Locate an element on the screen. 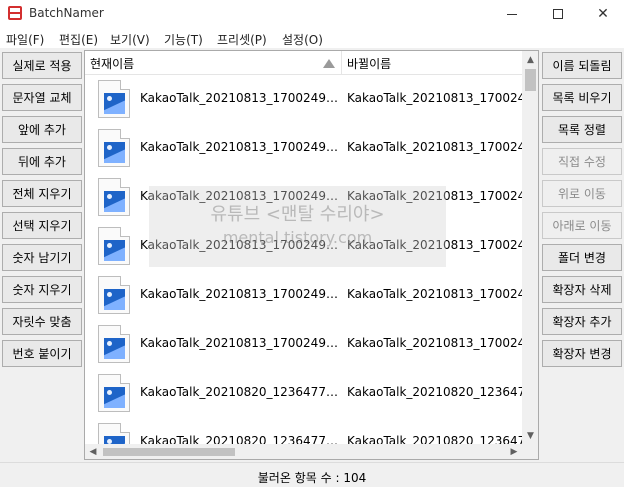  maximize-button is located at coordinates (558, 14).